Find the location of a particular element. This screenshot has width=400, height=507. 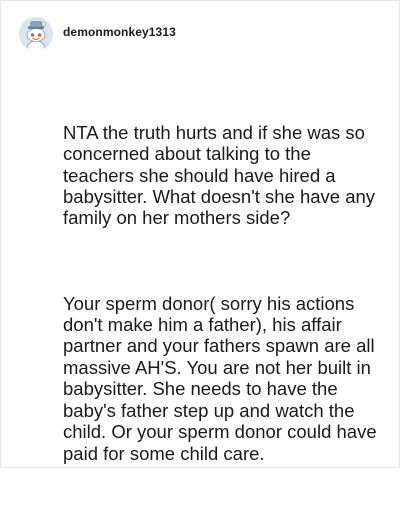

comment-header: demonmonkey1313 is located at coordinates (97, 34).